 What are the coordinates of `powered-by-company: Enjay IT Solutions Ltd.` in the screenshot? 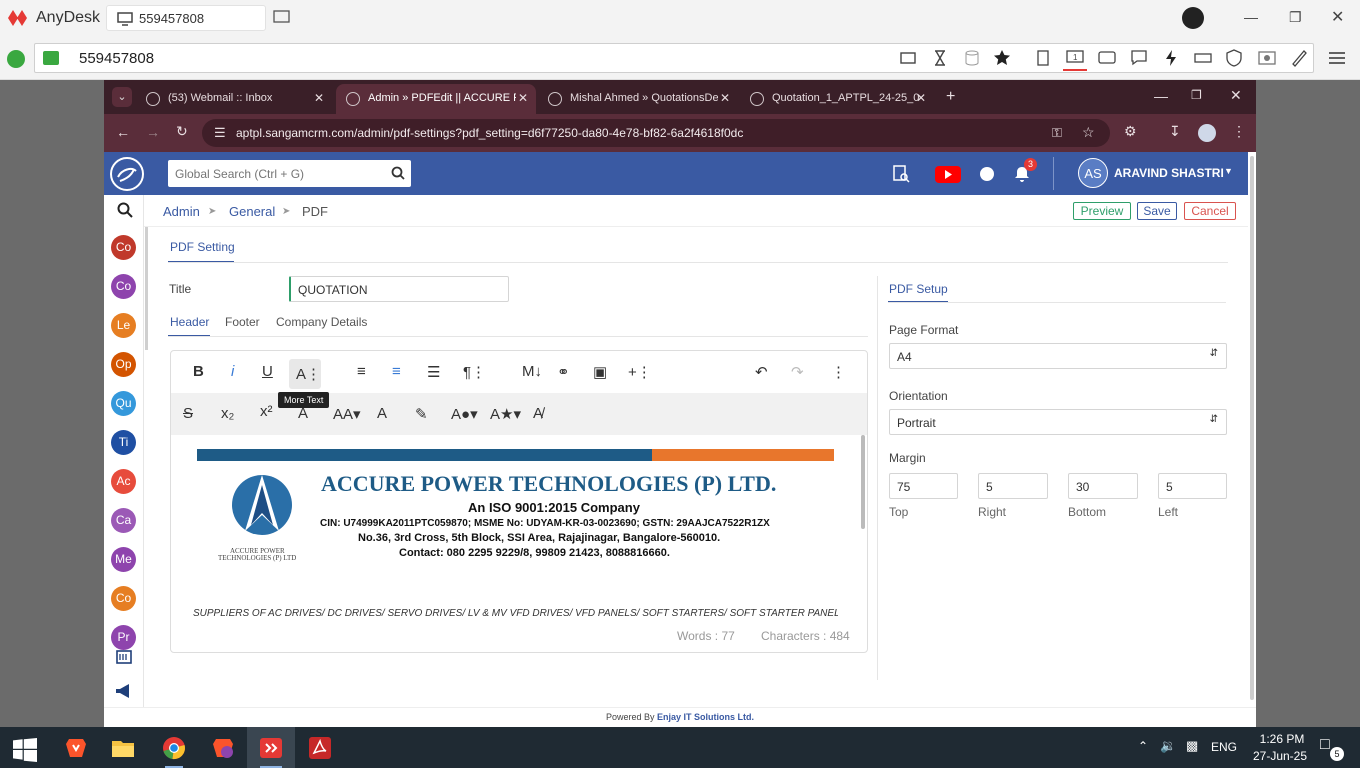 It's located at (705, 717).